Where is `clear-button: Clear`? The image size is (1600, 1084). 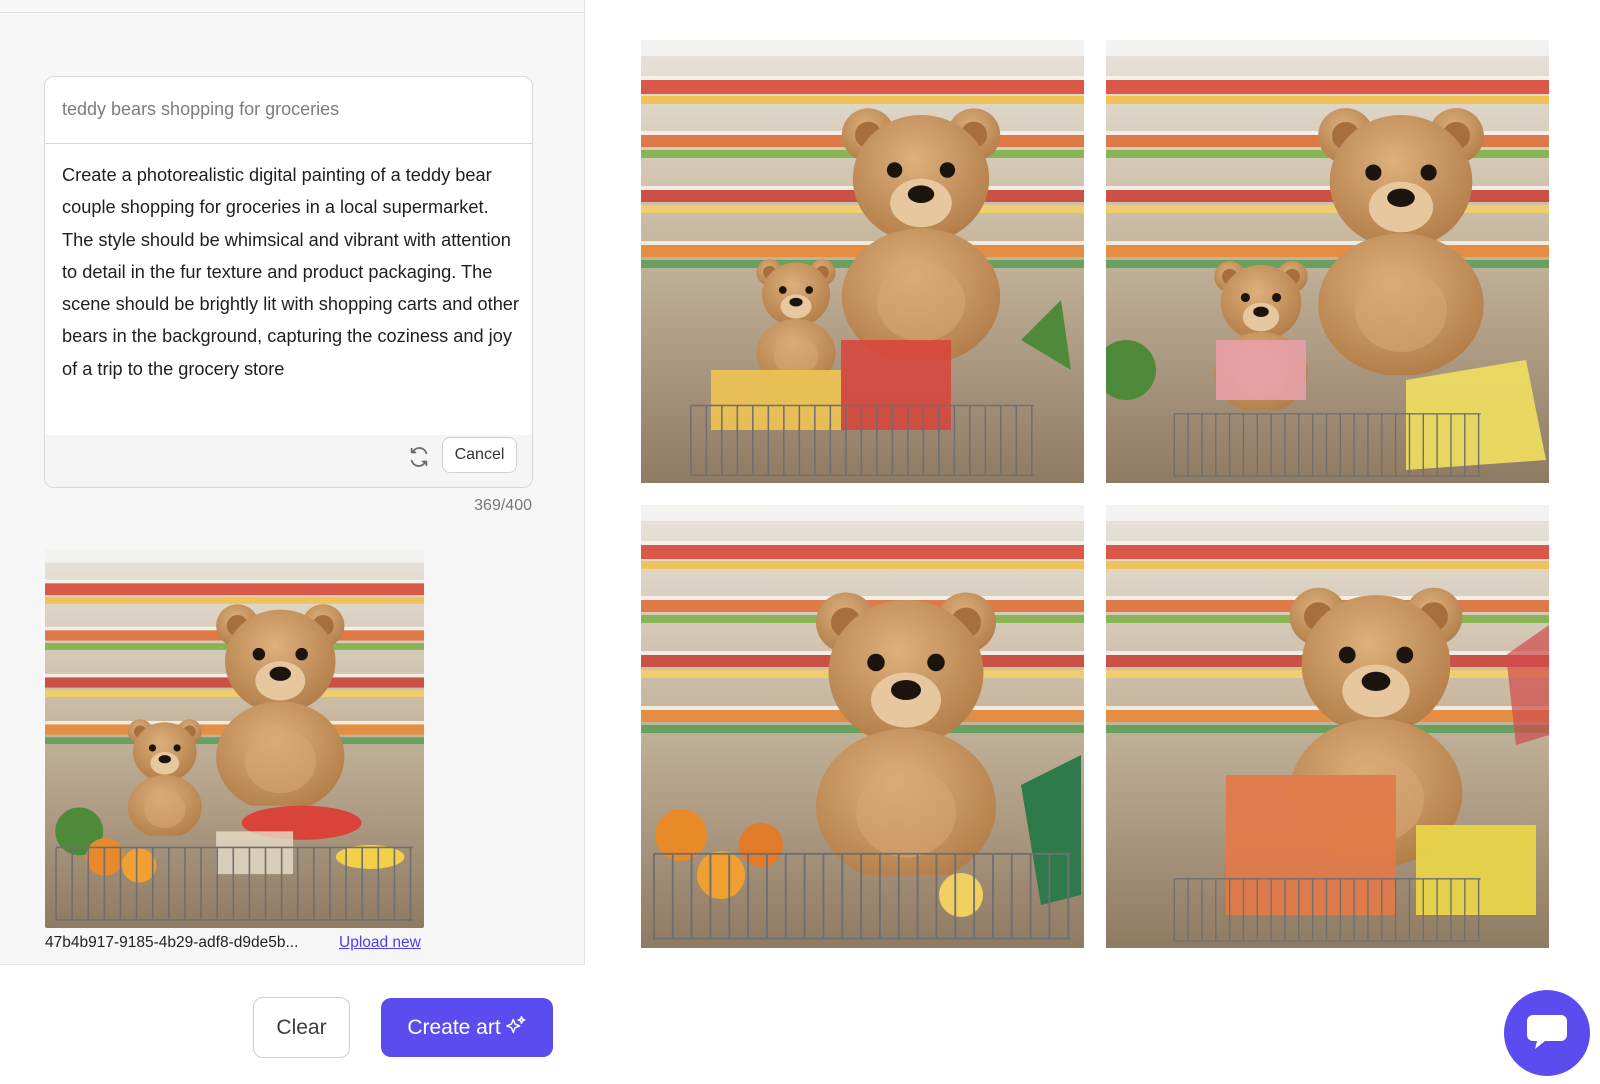 clear-button: Clear is located at coordinates (301, 1027).